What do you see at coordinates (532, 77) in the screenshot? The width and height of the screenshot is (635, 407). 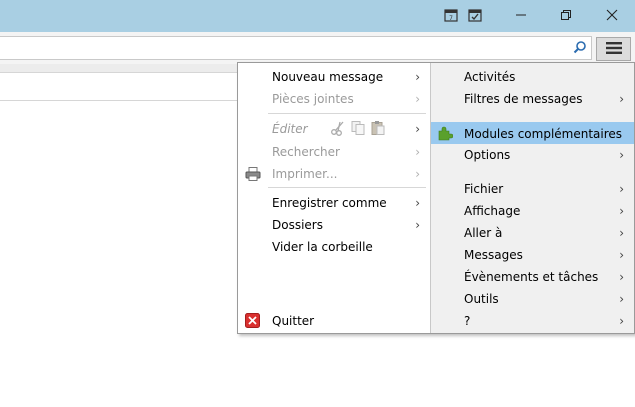 I see `menu-item-activites: Activités` at bounding box center [532, 77].